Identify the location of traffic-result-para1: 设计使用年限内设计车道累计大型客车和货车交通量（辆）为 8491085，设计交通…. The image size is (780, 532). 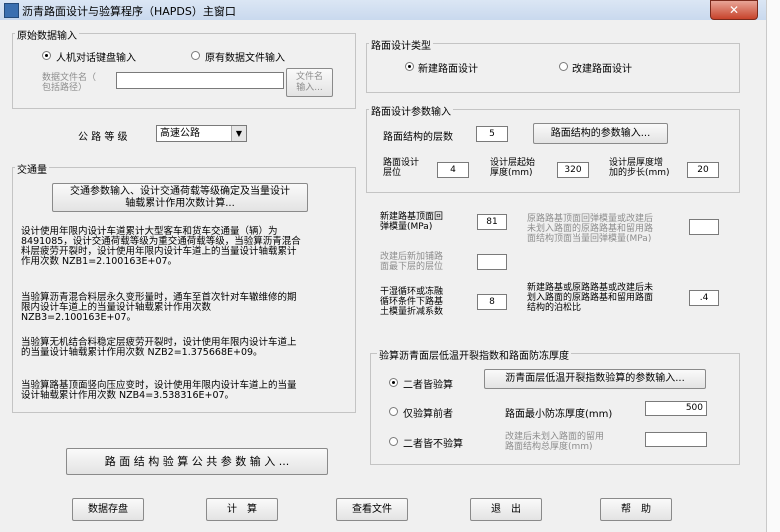
(182, 247).